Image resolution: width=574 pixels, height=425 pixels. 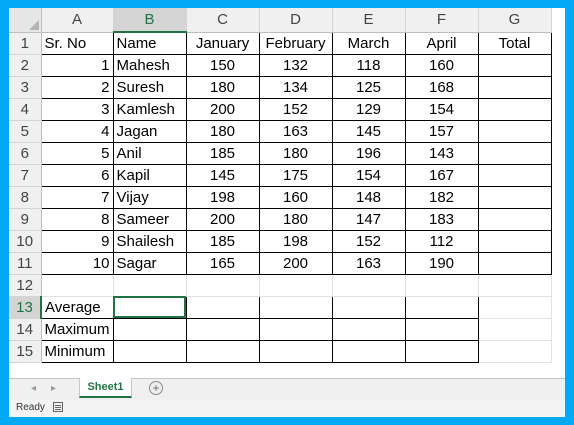 What do you see at coordinates (296, 20) in the screenshot?
I see `column-header-d: D` at bounding box center [296, 20].